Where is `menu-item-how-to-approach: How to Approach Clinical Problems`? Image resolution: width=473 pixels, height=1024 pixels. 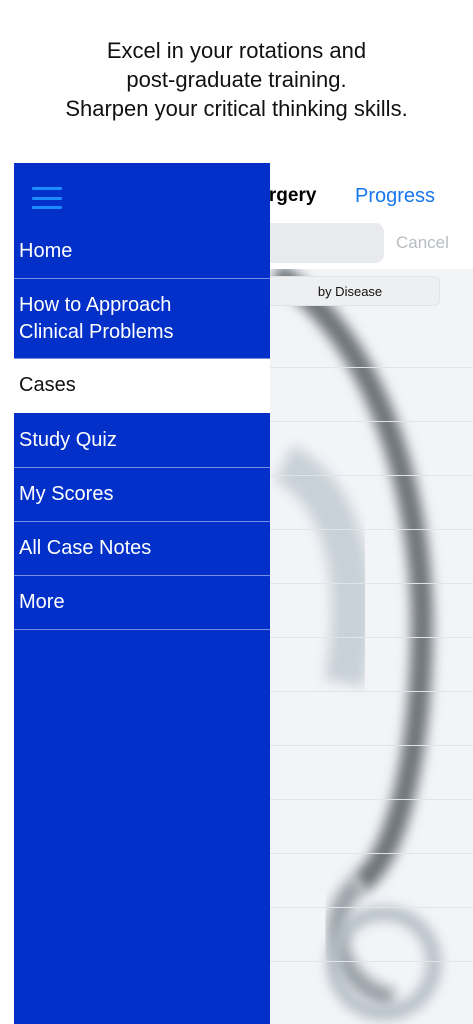 menu-item-how-to-approach: How to Approach Clinical Problems is located at coordinates (142, 319).